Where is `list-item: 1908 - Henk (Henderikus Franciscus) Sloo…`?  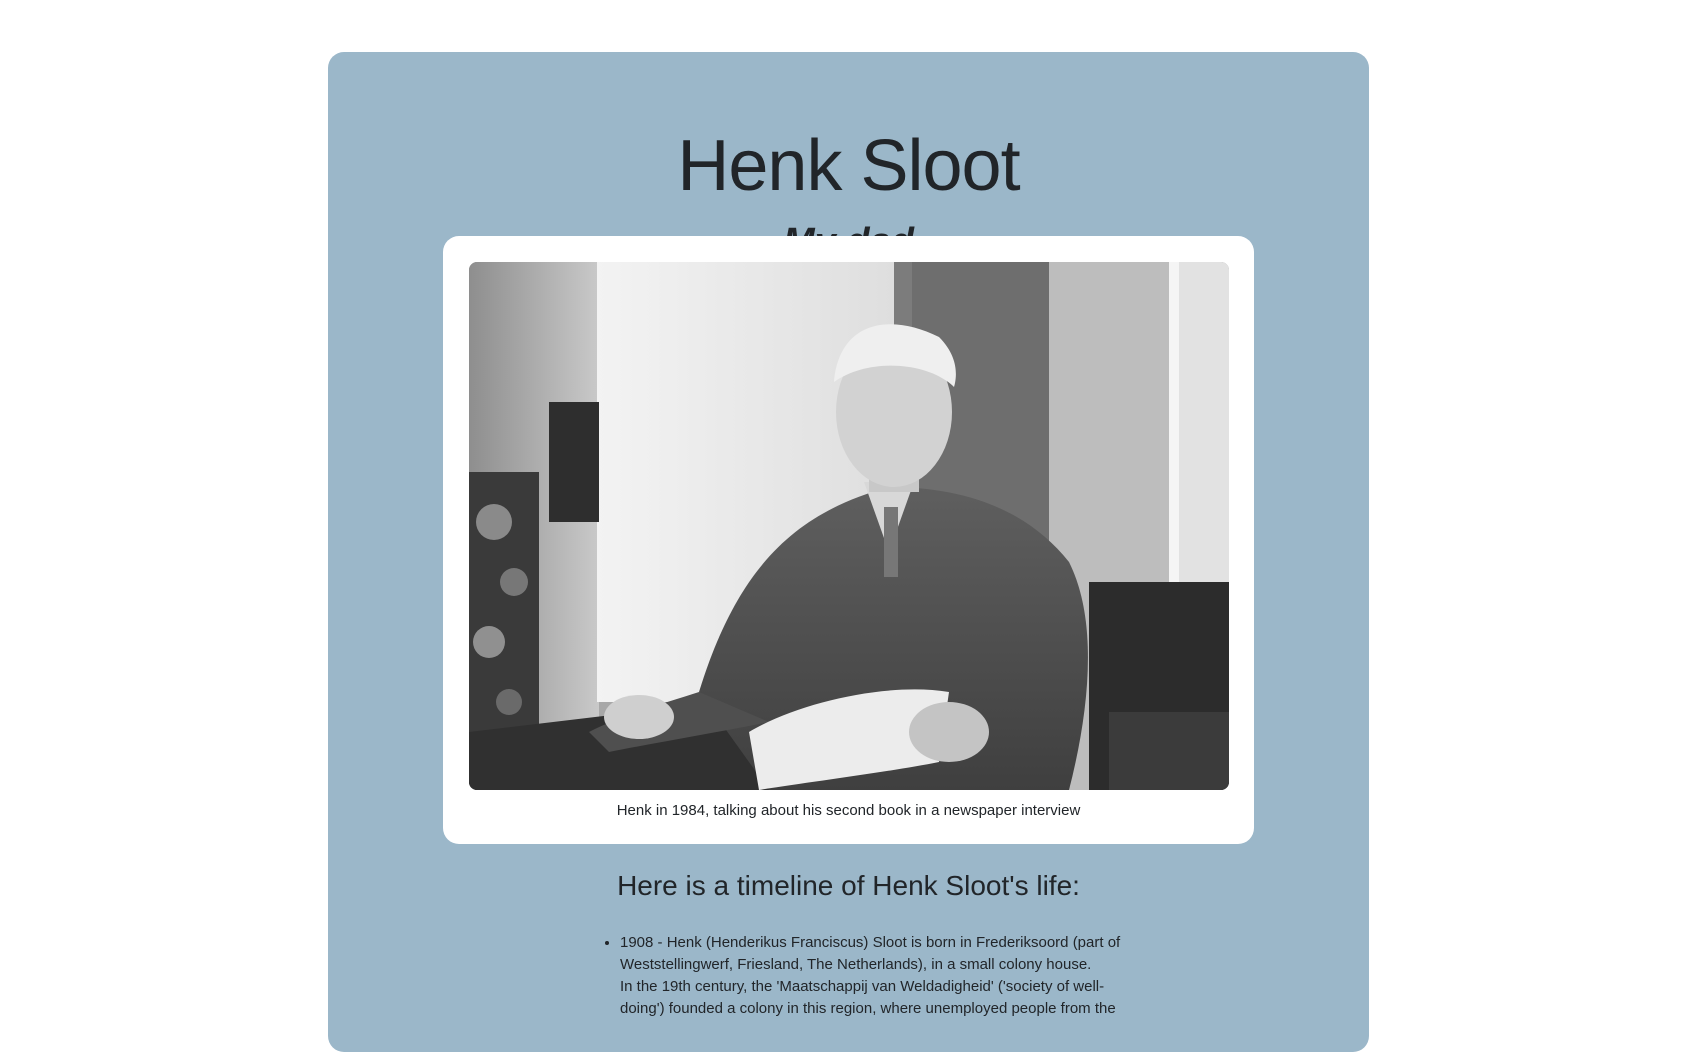 list-item: 1908 - Henk (Henderikus Franciscus) Sloo… is located at coordinates (880, 976).